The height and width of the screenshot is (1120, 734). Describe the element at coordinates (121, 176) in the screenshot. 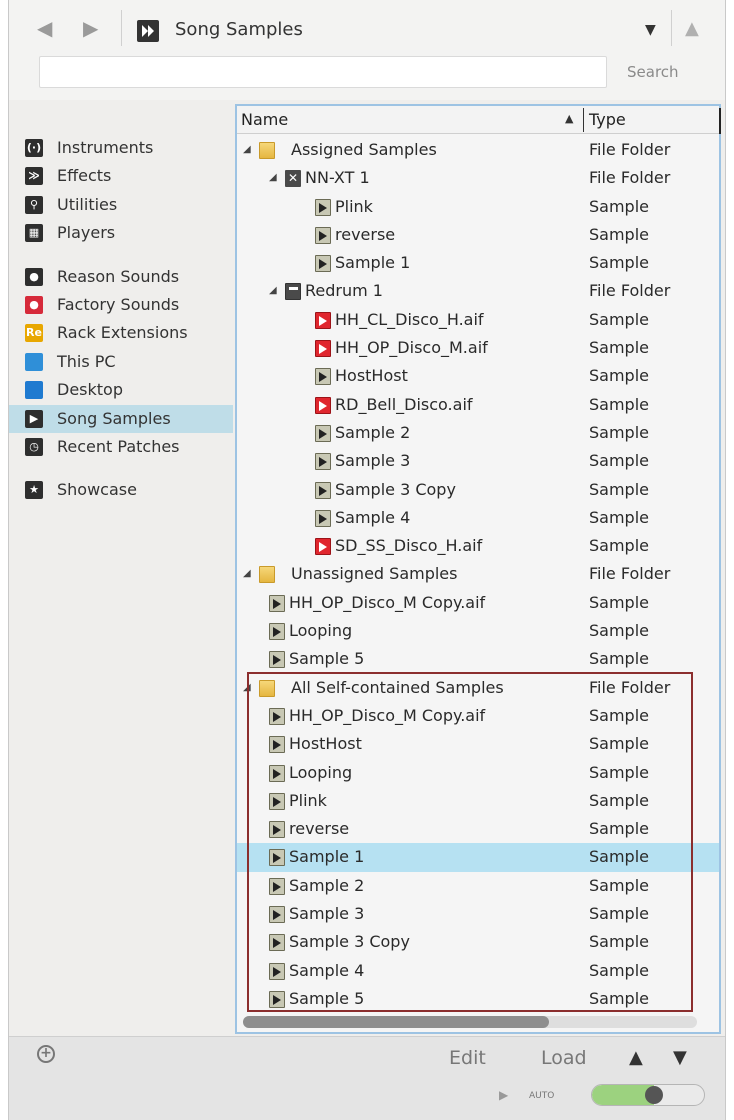

I see `sidebar-item-effects: ≫ Effects` at that location.